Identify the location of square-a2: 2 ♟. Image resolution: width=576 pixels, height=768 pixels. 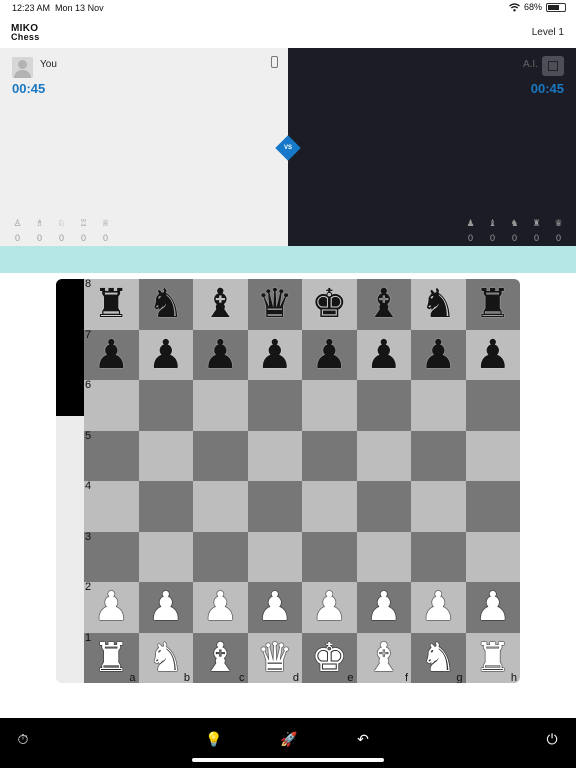
(111, 607).